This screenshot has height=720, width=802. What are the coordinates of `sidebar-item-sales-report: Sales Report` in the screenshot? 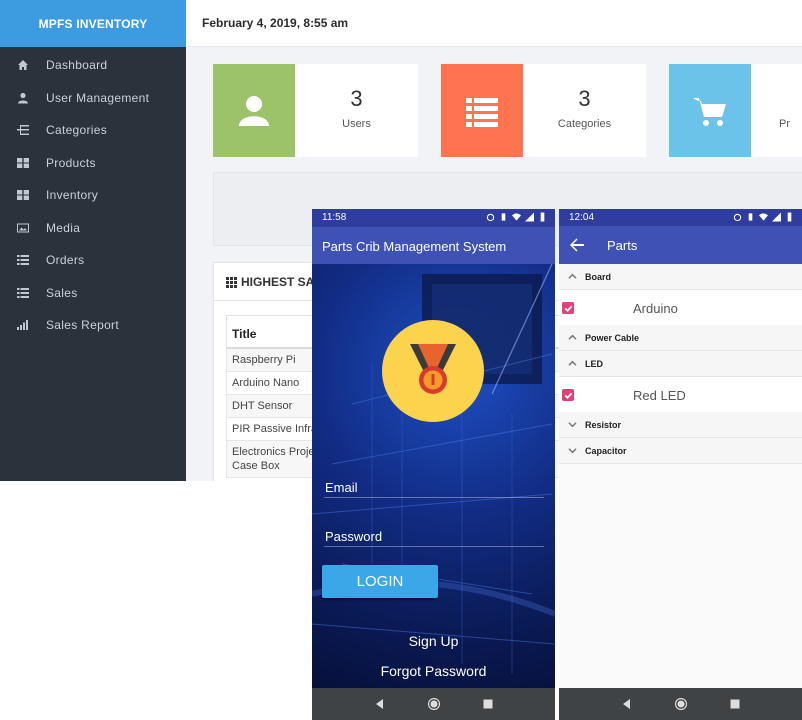 It's located at (93, 325).